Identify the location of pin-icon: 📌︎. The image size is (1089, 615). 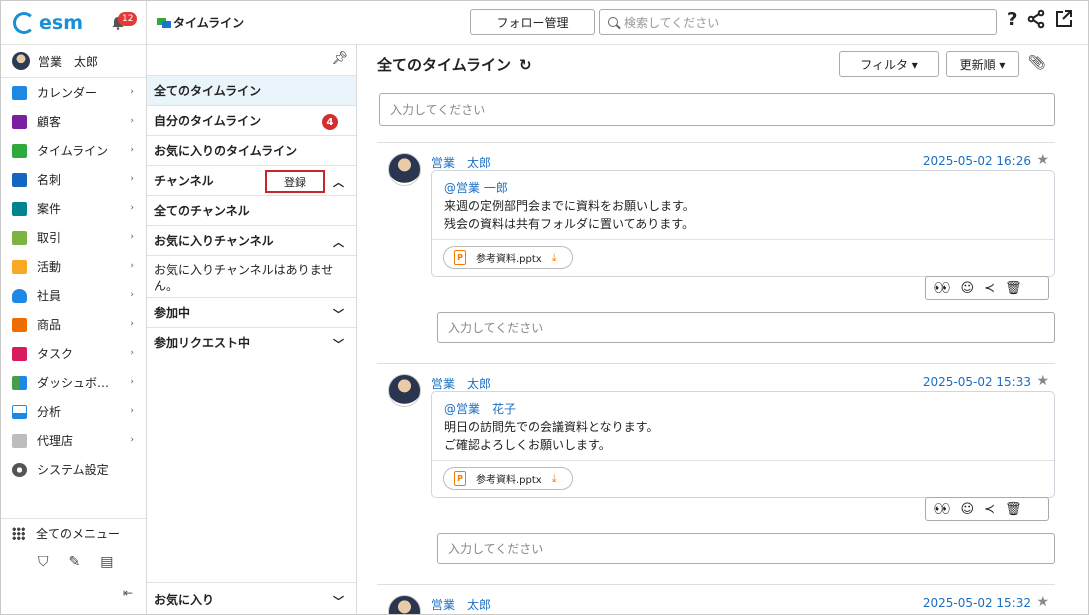
(251, 60).